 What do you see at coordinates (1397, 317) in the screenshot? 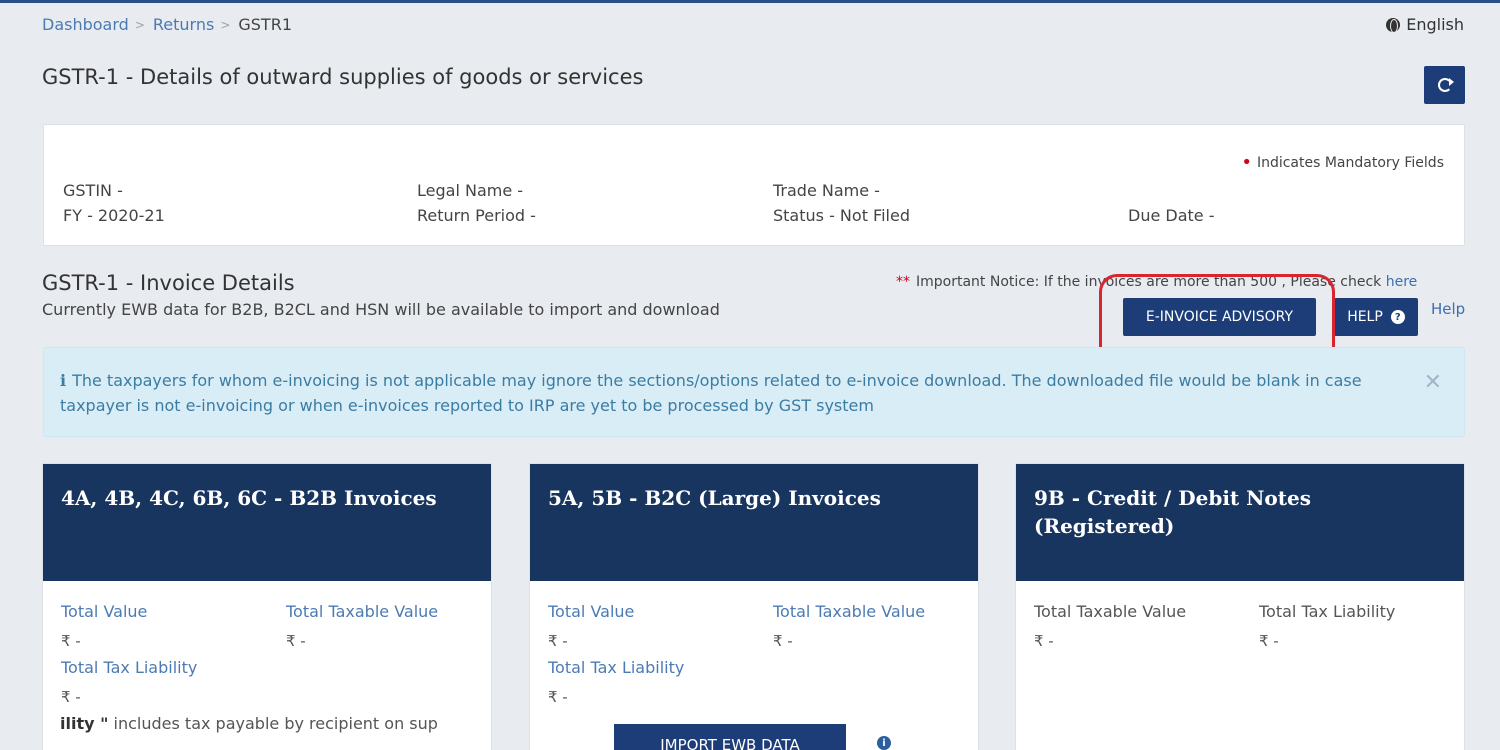
I see `question-icon: ?` at bounding box center [1397, 317].